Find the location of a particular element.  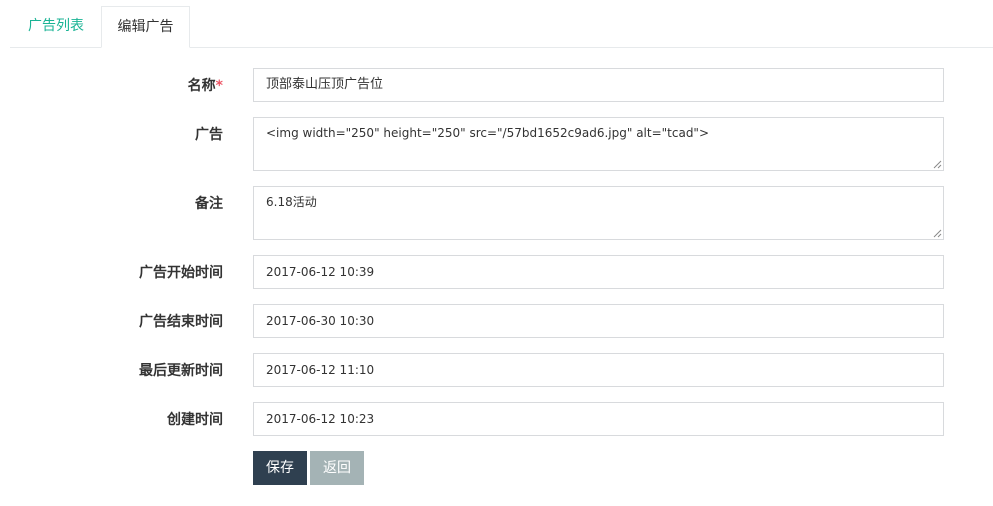

back-button: 返回 is located at coordinates (337, 468).